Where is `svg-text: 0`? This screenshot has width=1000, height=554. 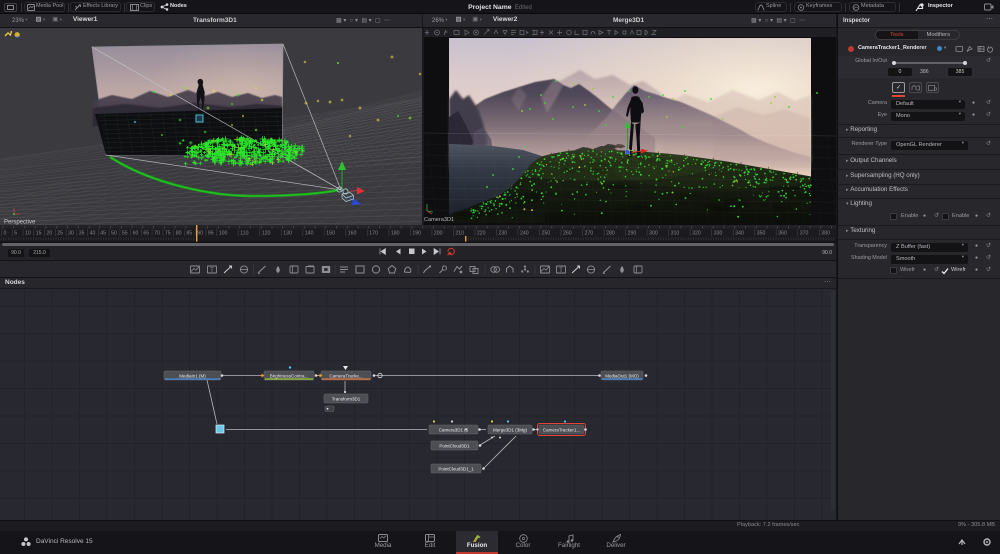 svg-text: 0 is located at coordinates (5, 234).